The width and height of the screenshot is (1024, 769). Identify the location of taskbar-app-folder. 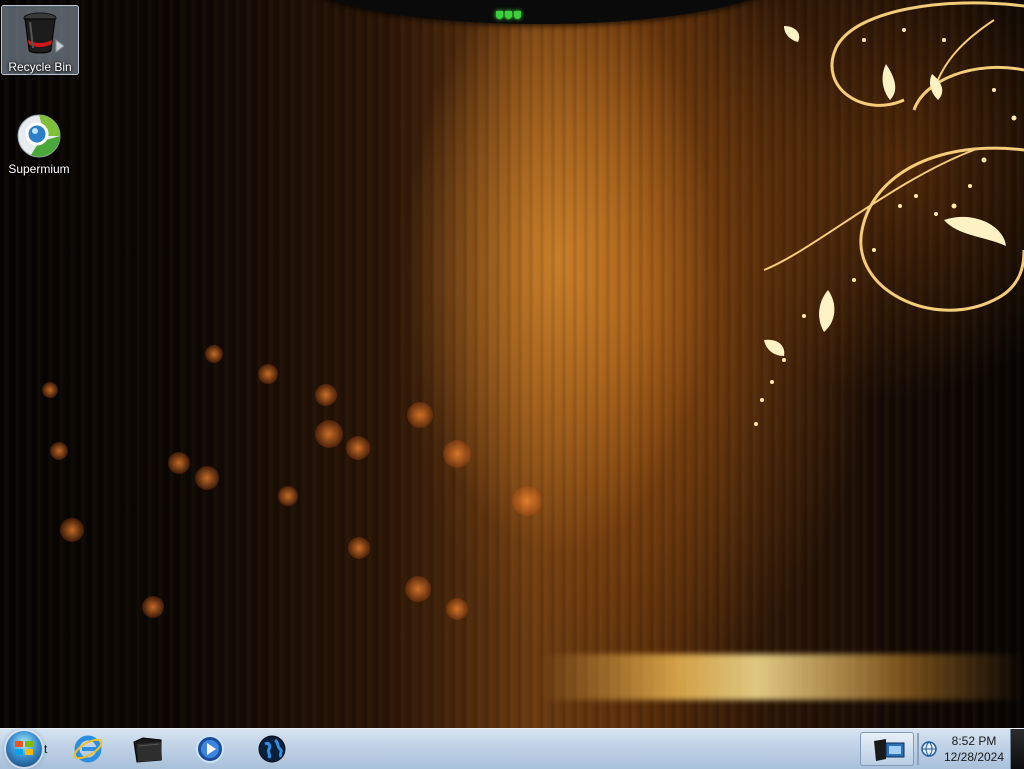
(148, 749).